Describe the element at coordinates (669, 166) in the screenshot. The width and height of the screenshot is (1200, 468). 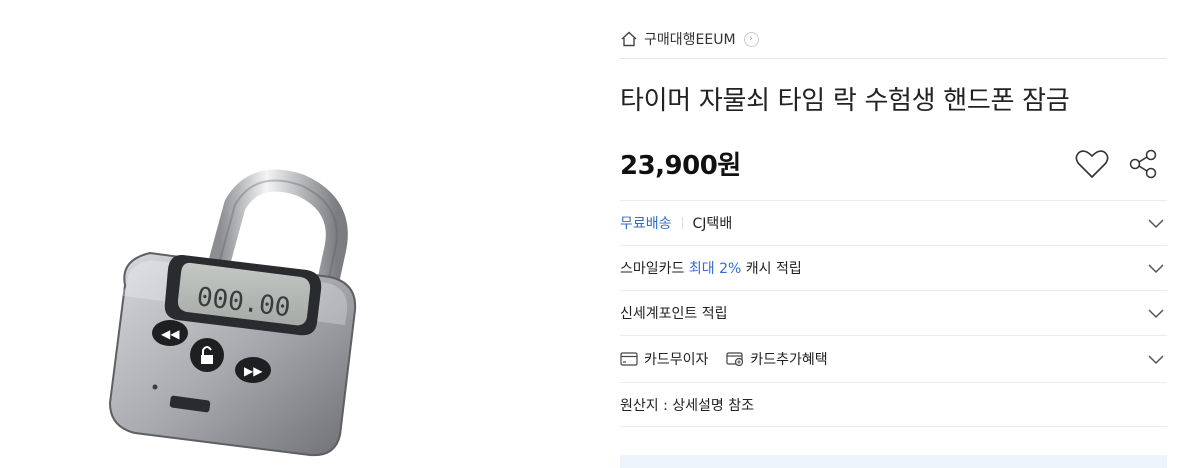
I see `price-value: 23,900` at that location.